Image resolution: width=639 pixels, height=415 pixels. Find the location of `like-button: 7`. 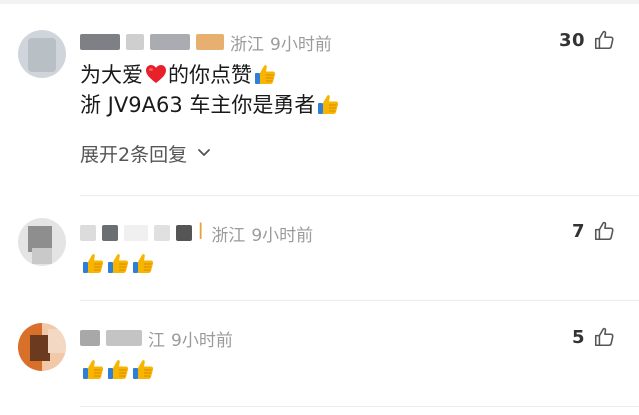

like-button: 7 is located at coordinates (593, 231).